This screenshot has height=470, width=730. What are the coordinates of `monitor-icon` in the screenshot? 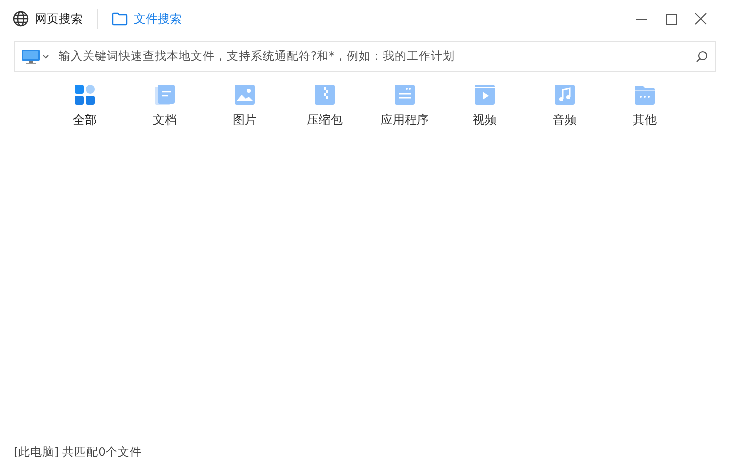 It's located at (31, 56).